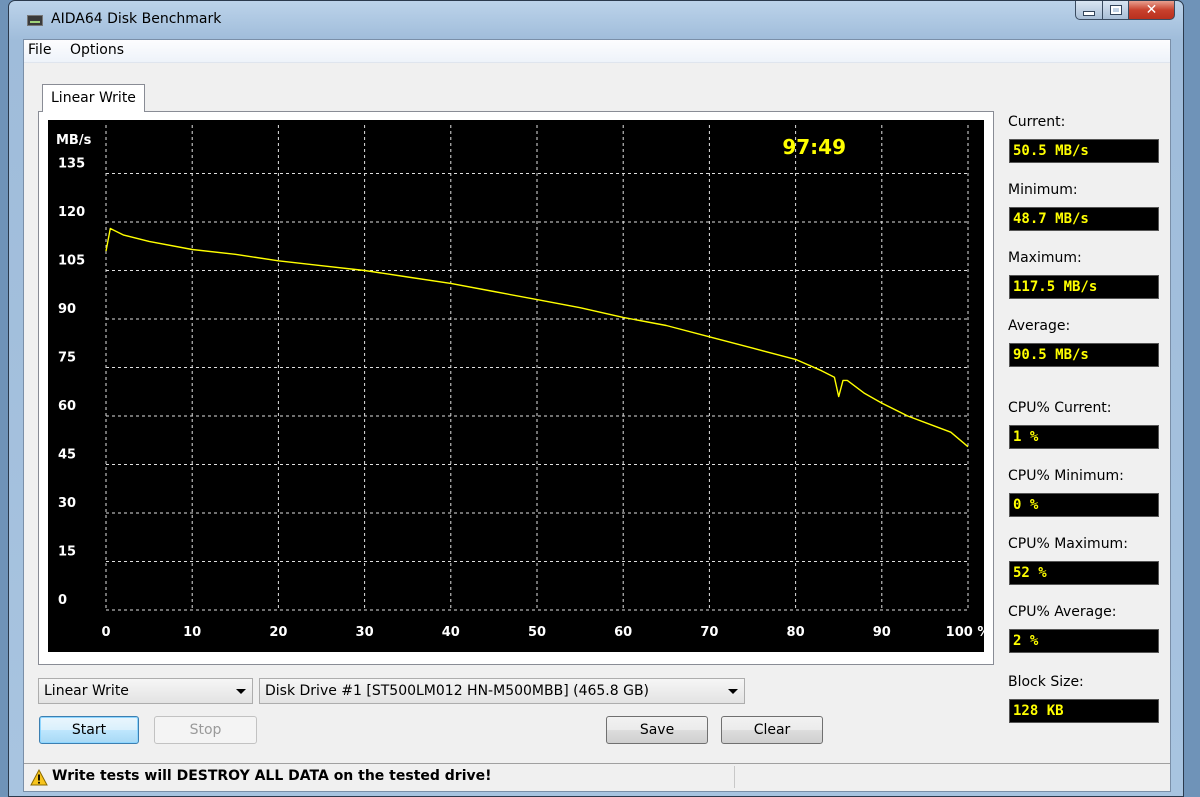 The image size is (1200, 797). I want to click on stat-label: CPU% Average:, so click(1062, 612).